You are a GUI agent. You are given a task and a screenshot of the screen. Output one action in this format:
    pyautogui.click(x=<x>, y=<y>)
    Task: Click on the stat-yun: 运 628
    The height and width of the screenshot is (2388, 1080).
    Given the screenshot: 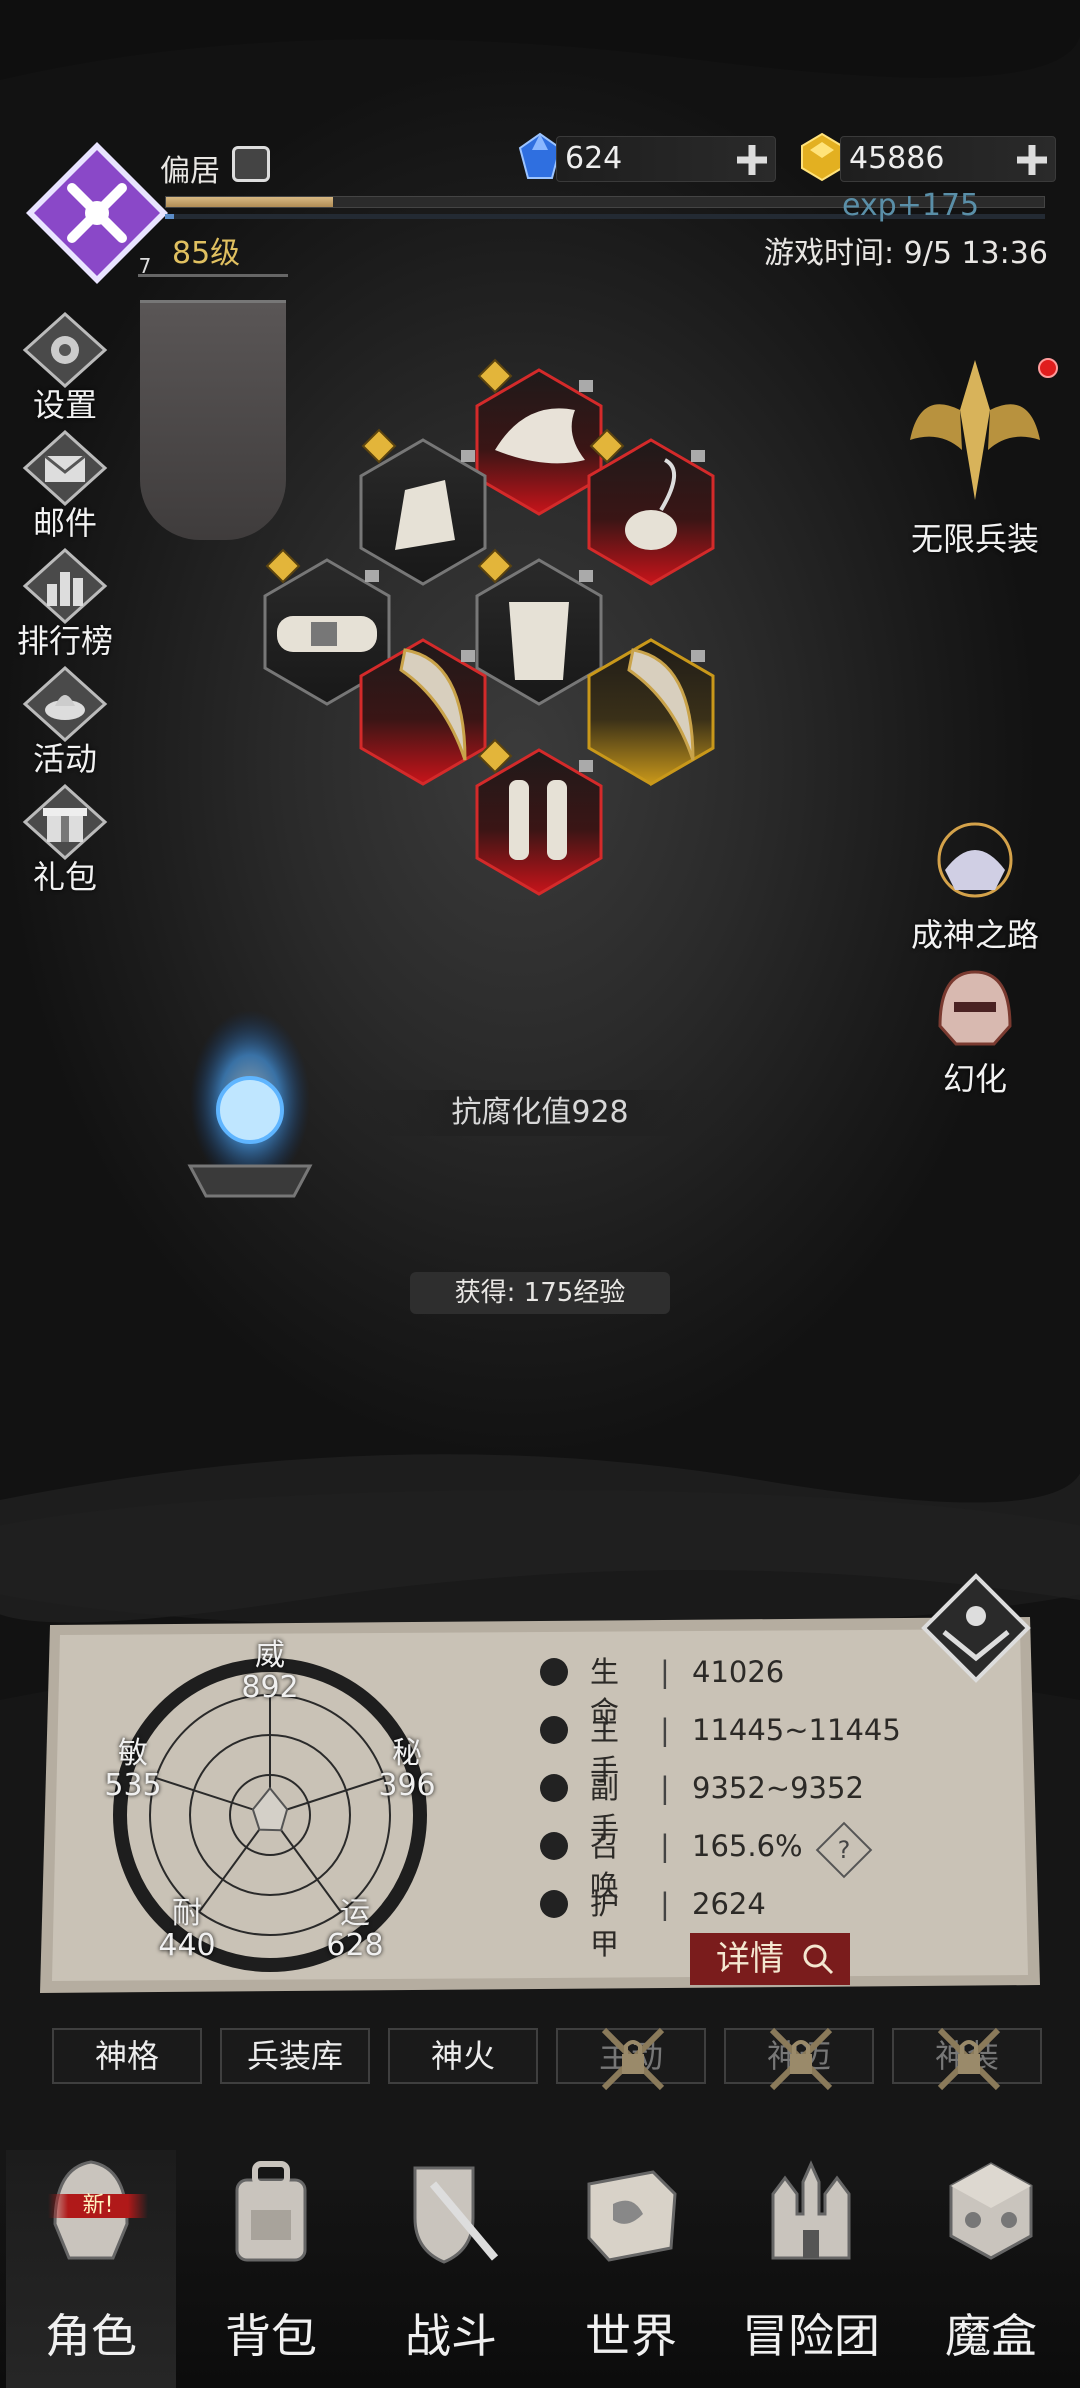 What is the action you would take?
    pyautogui.click(x=355, y=1930)
    